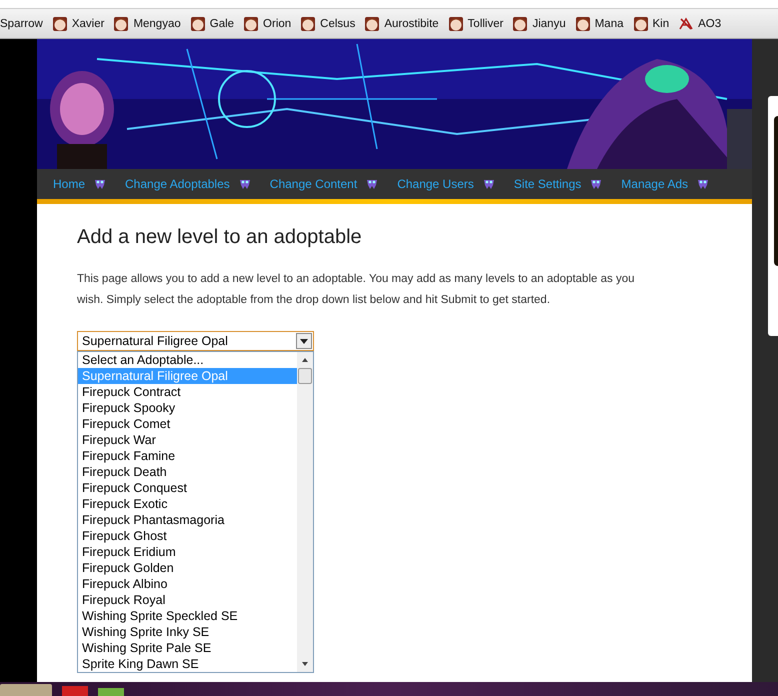 The image size is (778, 696). Describe the element at coordinates (476, 24) in the screenshot. I see `bookmark-link: Tolliver` at that location.